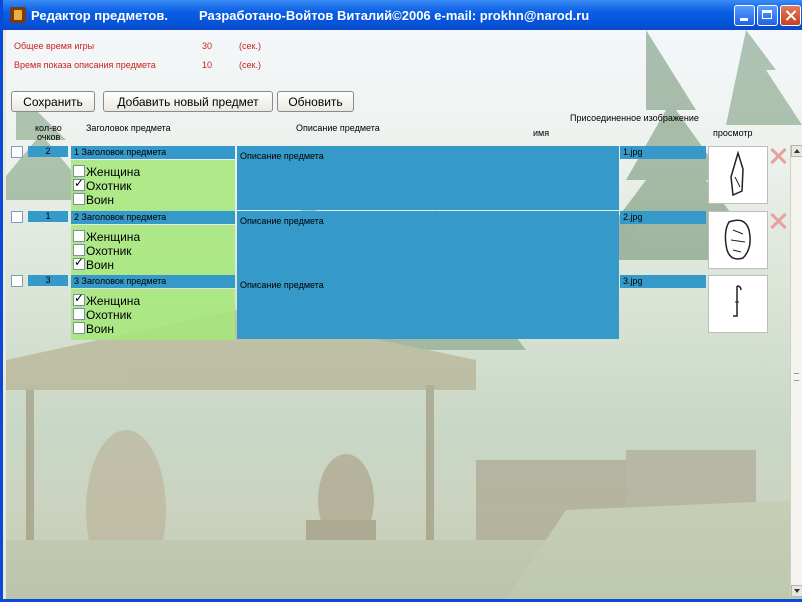 The width and height of the screenshot is (802, 602). I want to click on item-title: 3 Заголовок предмета, so click(153, 281).